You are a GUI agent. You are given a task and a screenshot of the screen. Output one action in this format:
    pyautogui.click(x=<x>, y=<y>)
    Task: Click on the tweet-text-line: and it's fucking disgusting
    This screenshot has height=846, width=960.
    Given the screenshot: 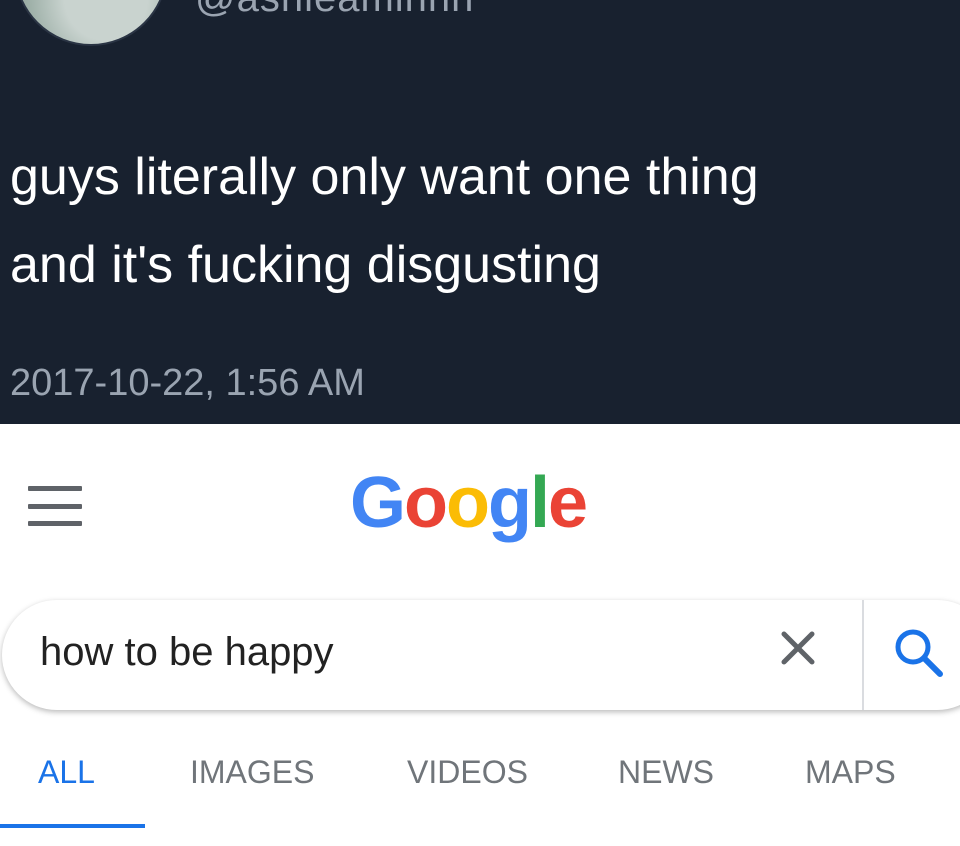 What is the action you would take?
    pyautogui.click(x=305, y=265)
    